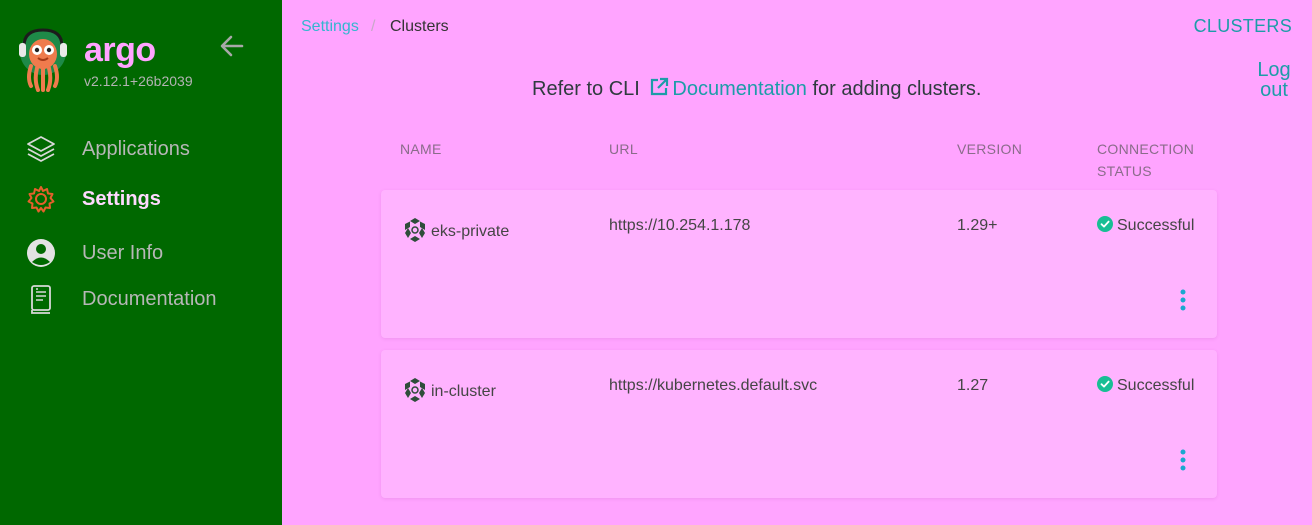  Describe the element at coordinates (41, 253) in the screenshot. I see `user-circle-icon` at that location.